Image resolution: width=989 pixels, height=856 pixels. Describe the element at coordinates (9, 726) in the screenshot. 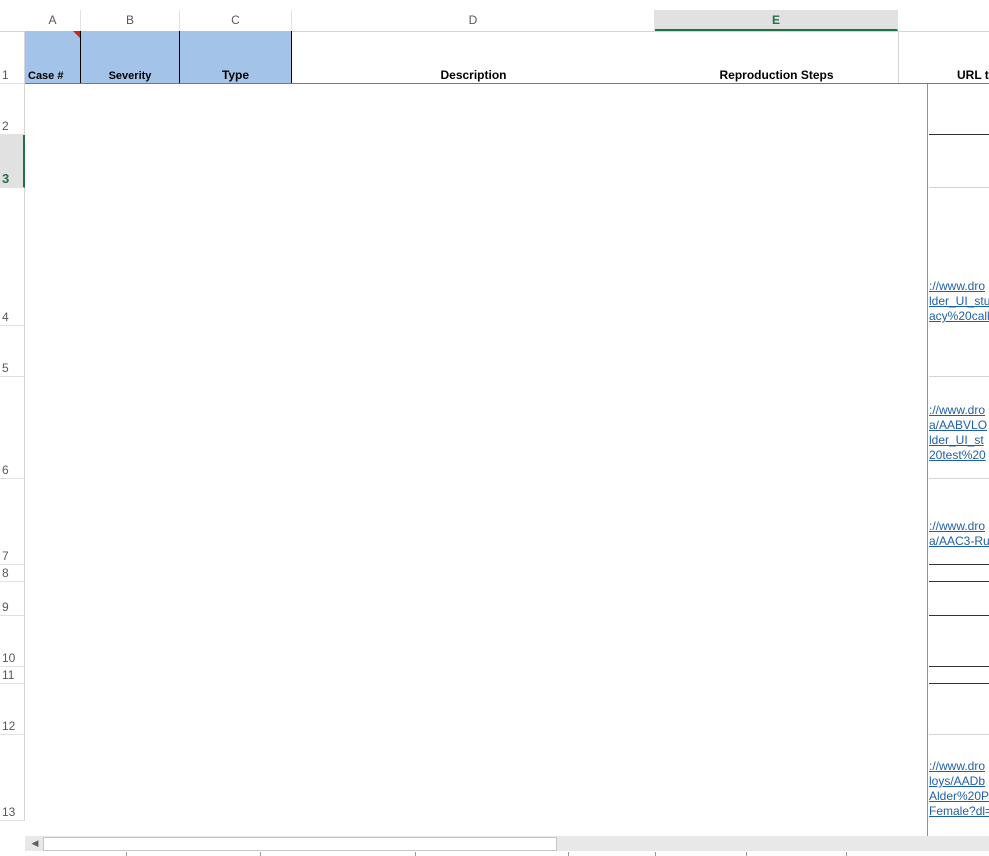

I see `row-number: 12` at that location.